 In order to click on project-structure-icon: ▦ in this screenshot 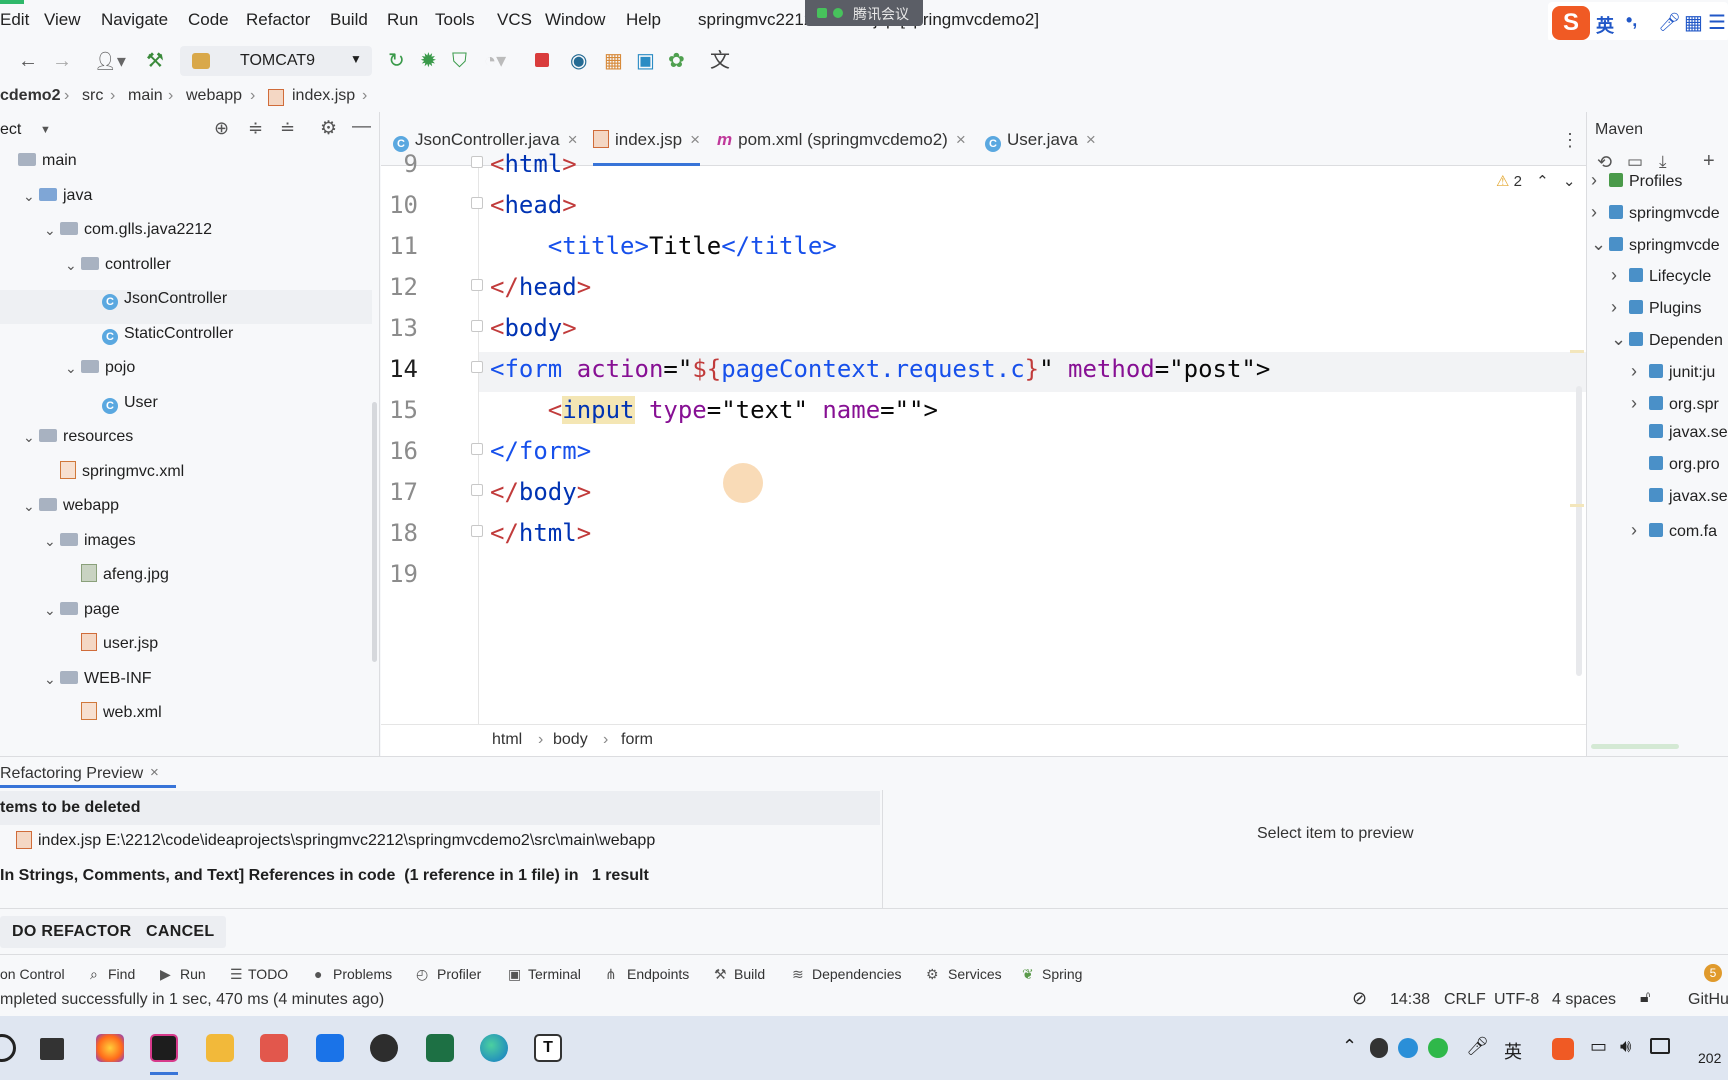, I will do `click(613, 61)`.